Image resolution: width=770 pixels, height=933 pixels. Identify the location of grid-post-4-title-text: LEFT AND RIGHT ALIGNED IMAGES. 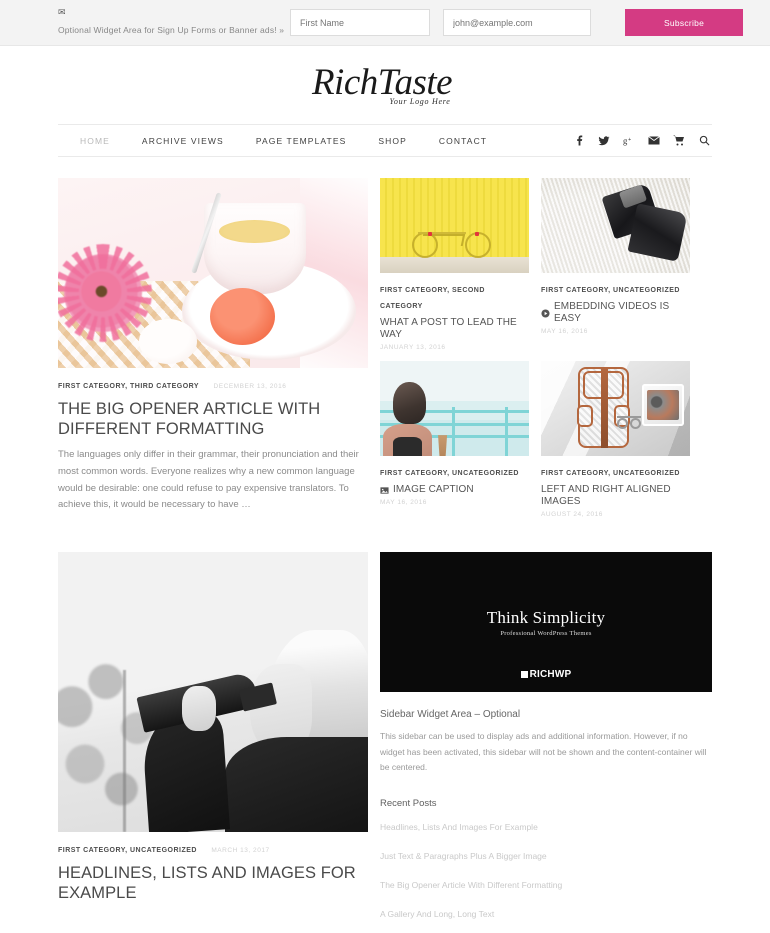
(606, 495).